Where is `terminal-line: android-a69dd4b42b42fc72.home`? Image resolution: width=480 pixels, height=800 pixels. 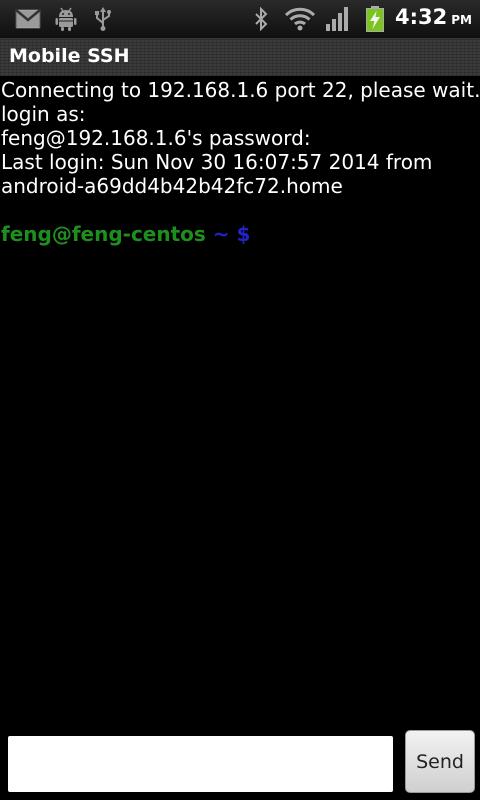
terminal-line: android-a69dd4b42b42fc72.home is located at coordinates (172, 186).